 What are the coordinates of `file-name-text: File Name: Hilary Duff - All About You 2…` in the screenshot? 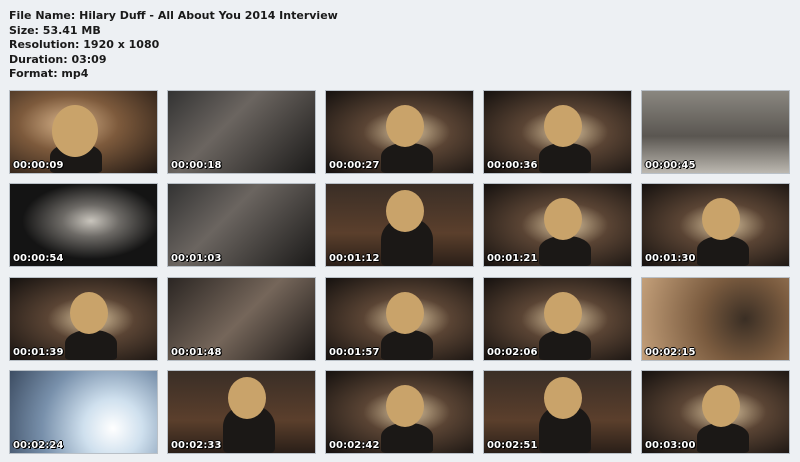 It's located at (173, 15).